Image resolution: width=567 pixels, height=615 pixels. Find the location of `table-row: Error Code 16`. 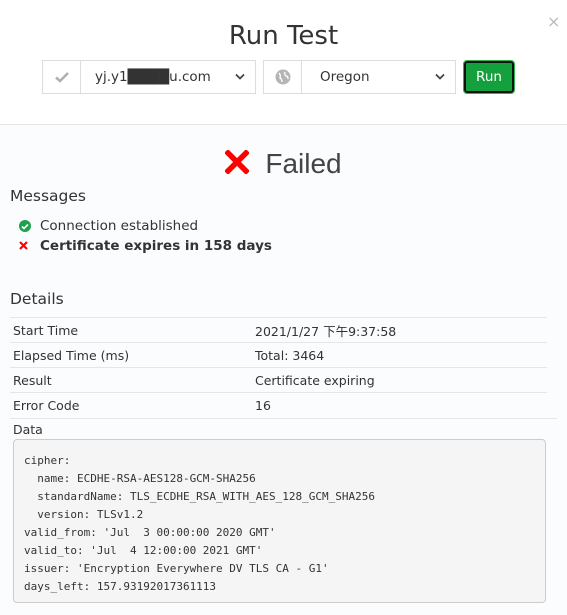

table-row: Error Code 16 is located at coordinates (278, 405).